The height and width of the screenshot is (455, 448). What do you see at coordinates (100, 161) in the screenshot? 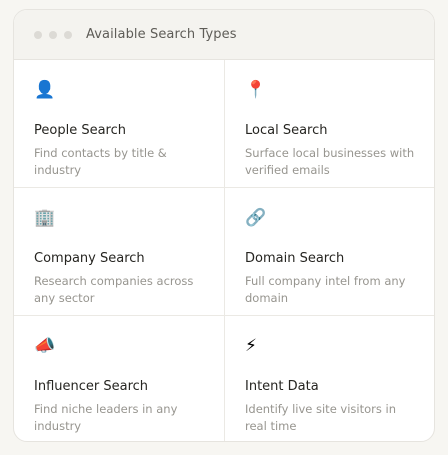
I see `search-type-description: Find contacts by title & industry` at bounding box center [100, 161].